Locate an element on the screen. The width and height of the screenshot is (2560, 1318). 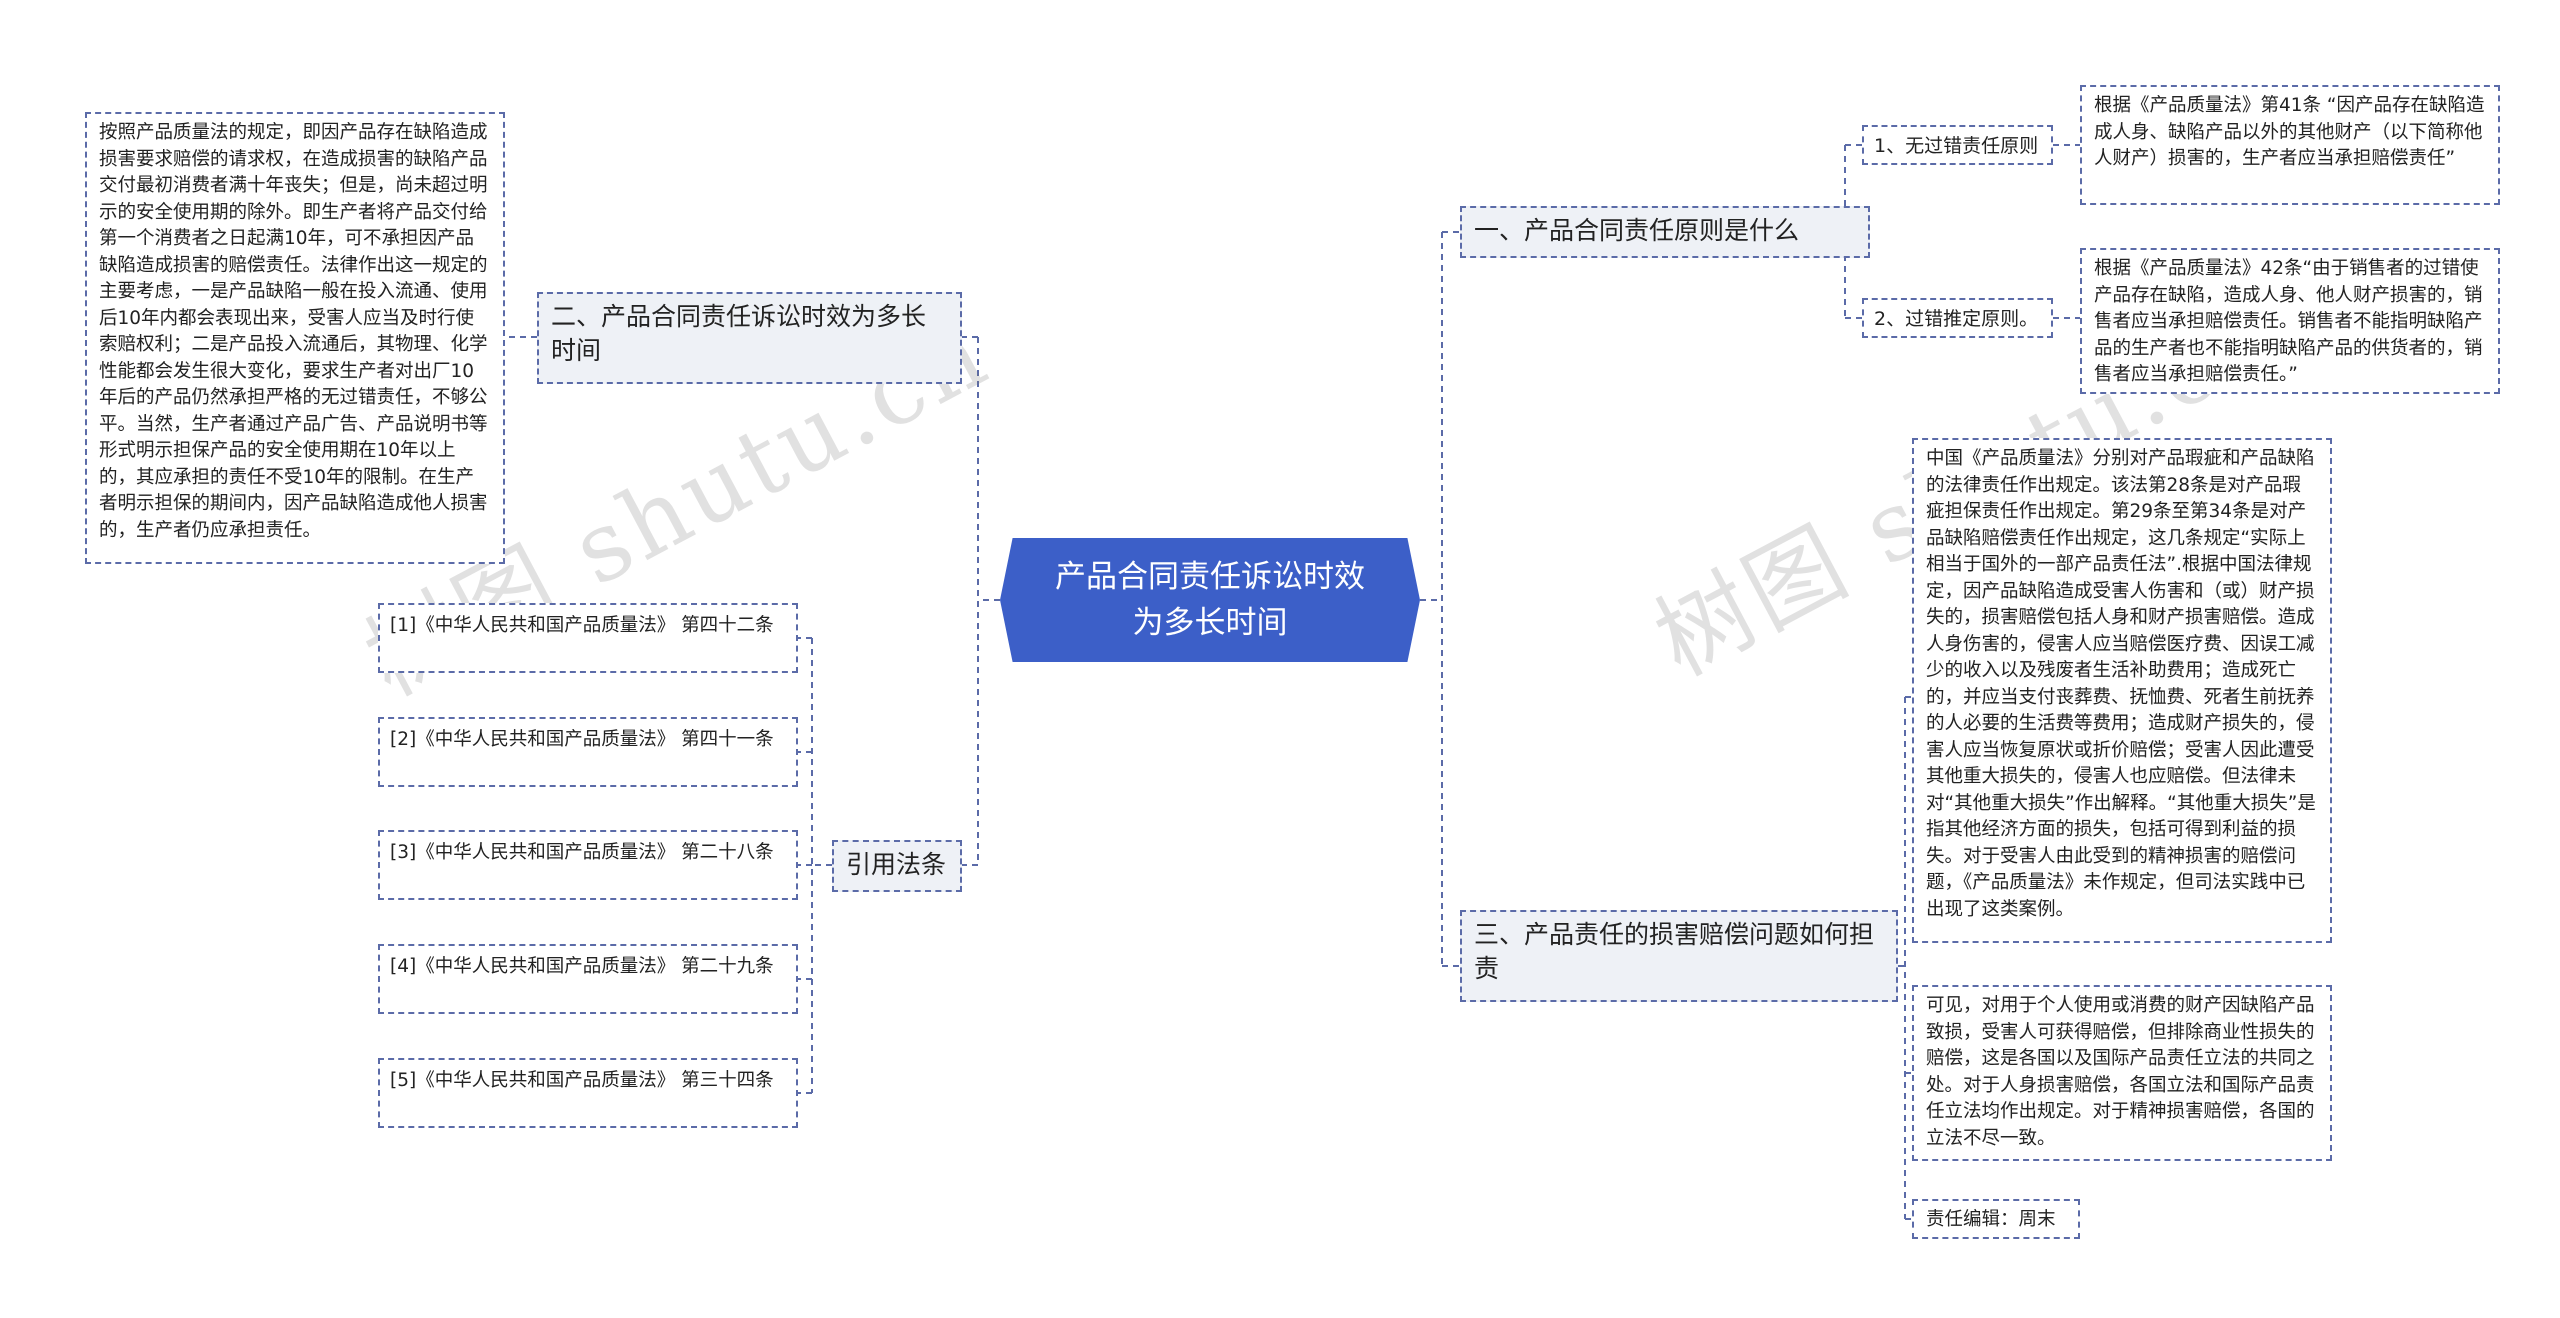
branch-label: 引用法条 is located at coordinates (896, 864).